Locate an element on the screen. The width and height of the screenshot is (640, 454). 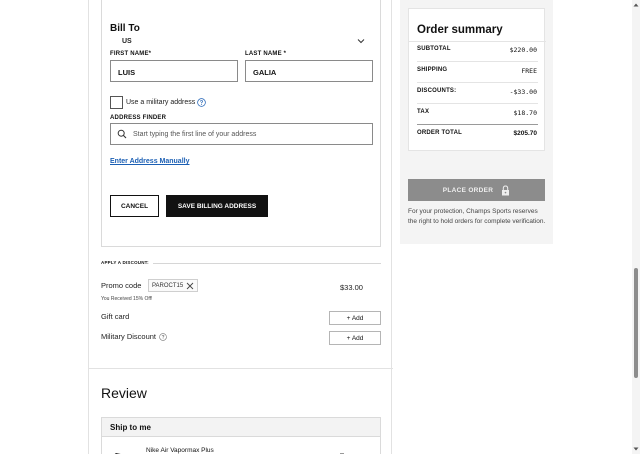
apply-discount-heading: APPLY A DISCOUNT: is located at coordinates (125, 262).